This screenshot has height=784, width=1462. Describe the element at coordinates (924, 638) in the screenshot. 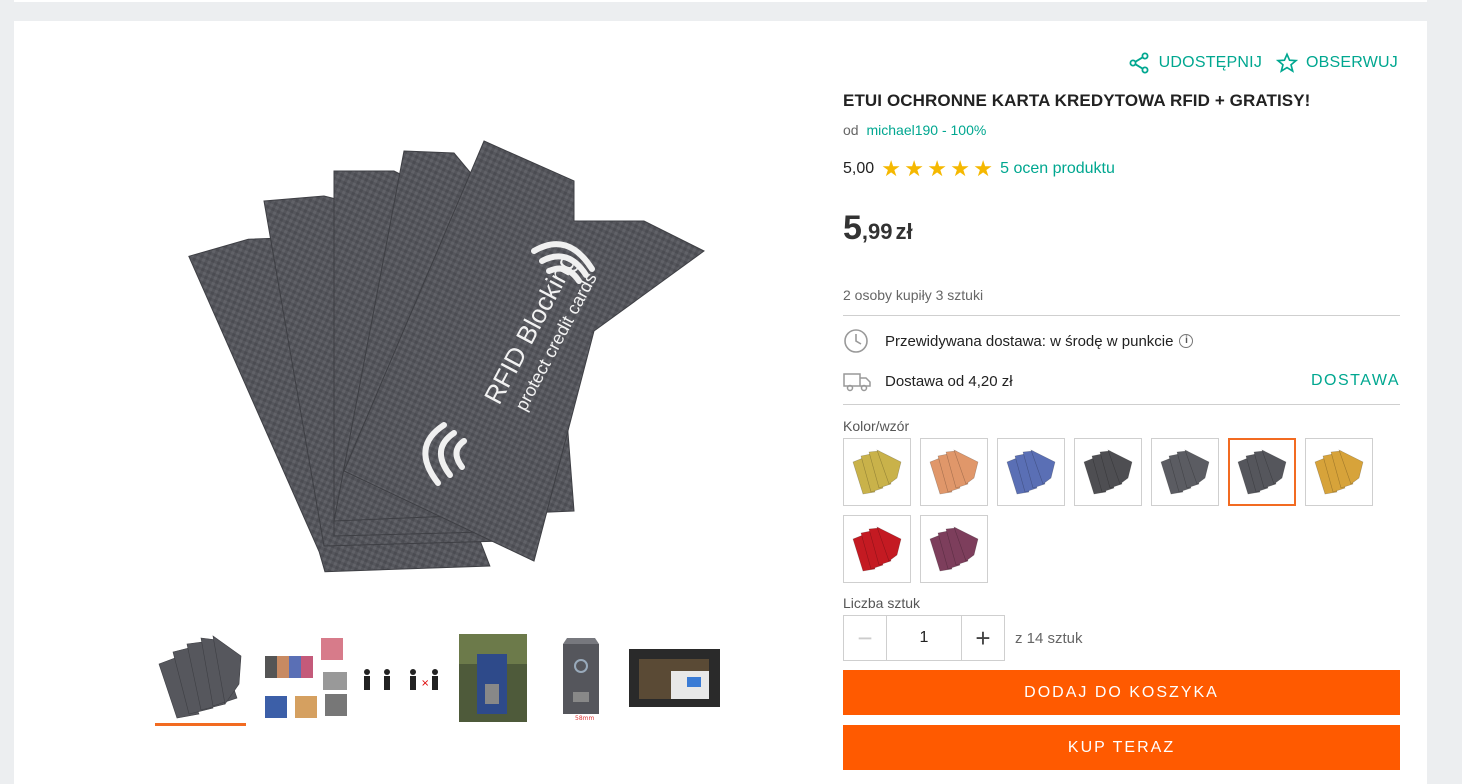

I see `quantity-input` at that location.